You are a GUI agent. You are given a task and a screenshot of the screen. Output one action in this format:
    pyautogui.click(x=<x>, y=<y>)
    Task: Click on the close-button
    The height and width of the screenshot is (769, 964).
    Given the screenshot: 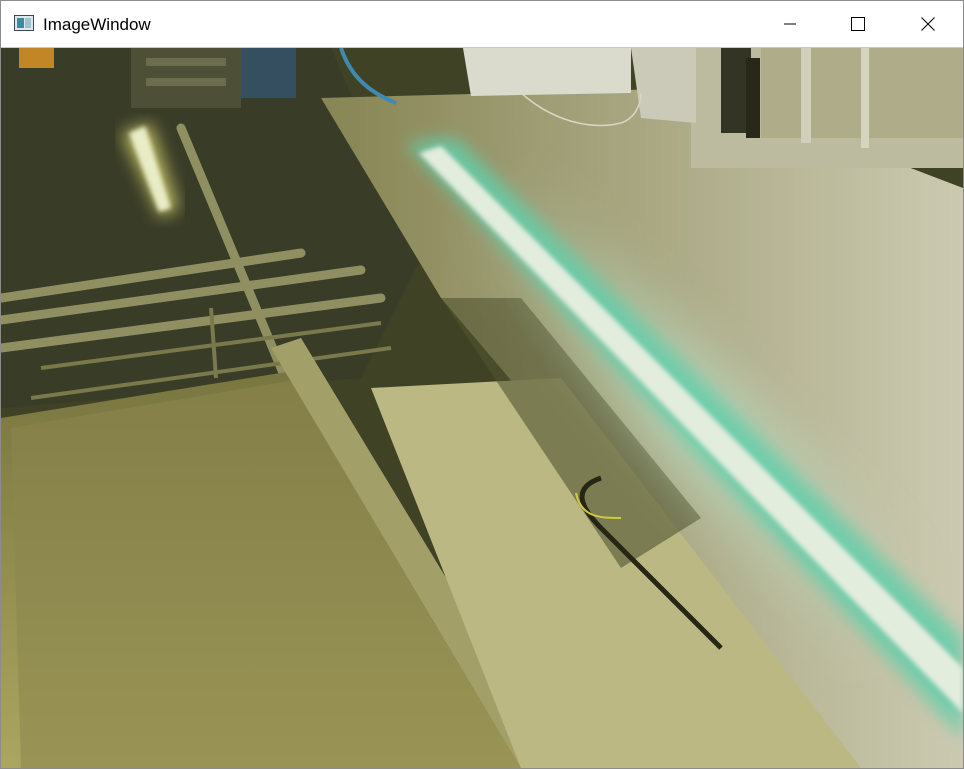 What is the action you would take?
    pyautogui.click(x=928, y=24)
    